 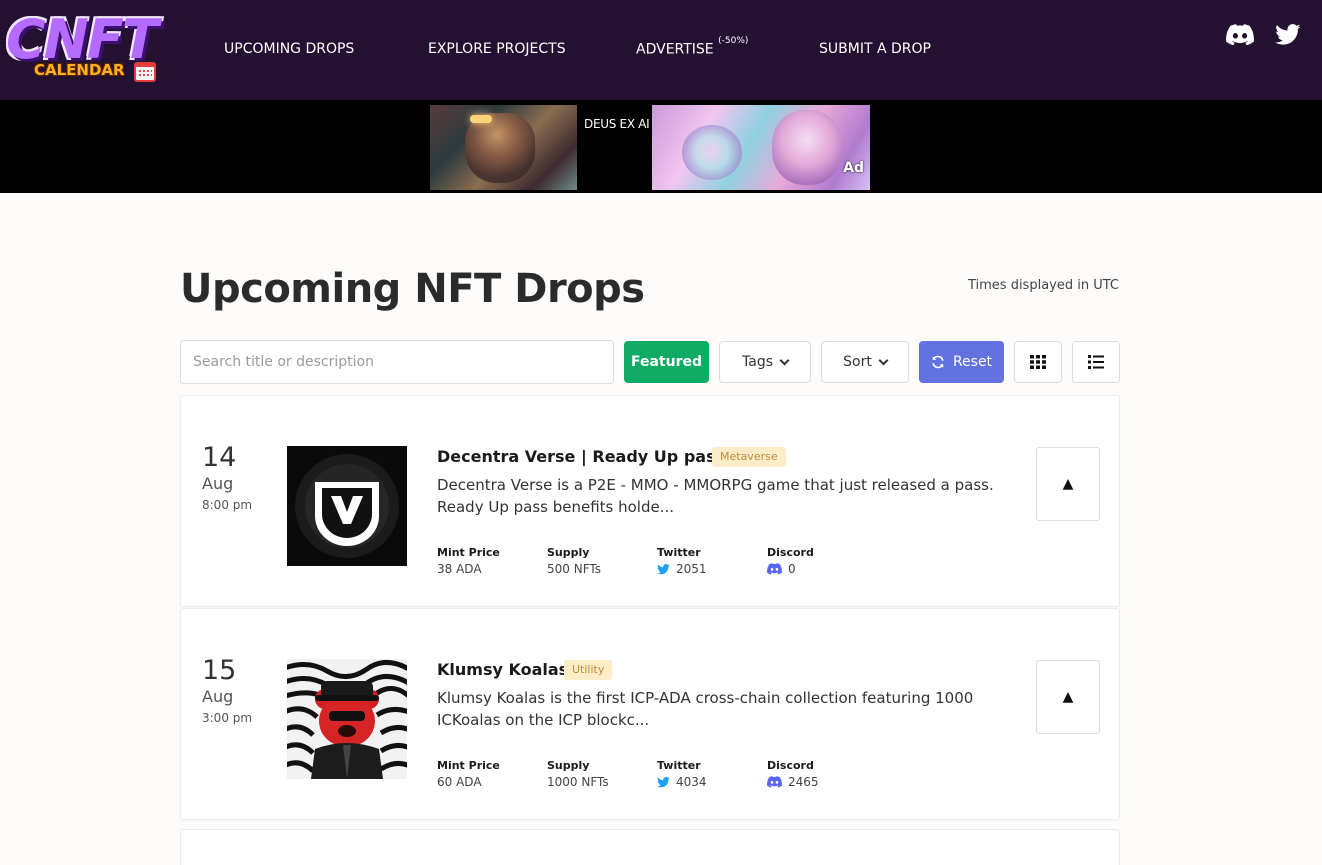 What do you see at coordinates (219, 670) in the screenshot?
I see `drop-day: 15` at bounding box center [219, 670].